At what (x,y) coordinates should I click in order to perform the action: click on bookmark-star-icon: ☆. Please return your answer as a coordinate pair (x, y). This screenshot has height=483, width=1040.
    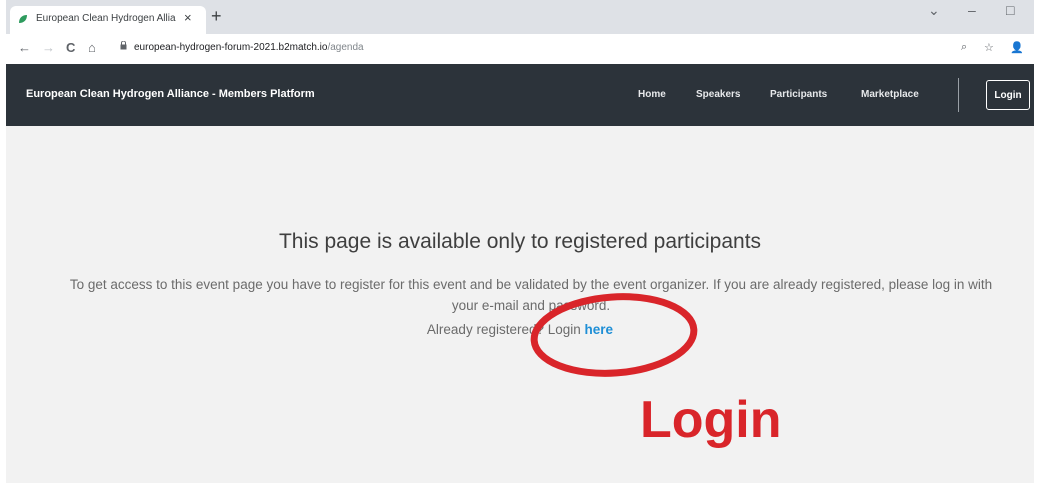
    Looking at the image, I should click on (989, 47).